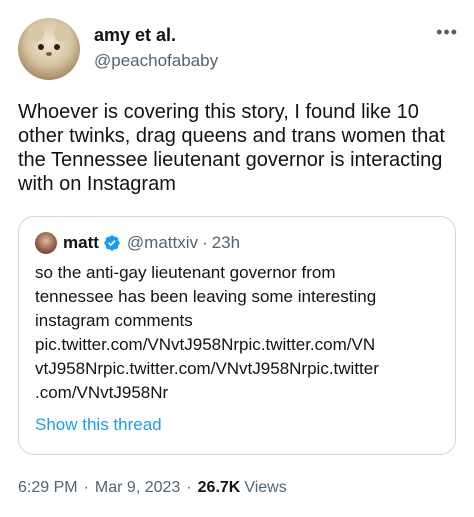 This screenshot has height=517, width=474. What do you see at coordinates (226, 243) in the screenshot?
I see `quoted-timestamp: 23h` at bounding box center [226, 243].